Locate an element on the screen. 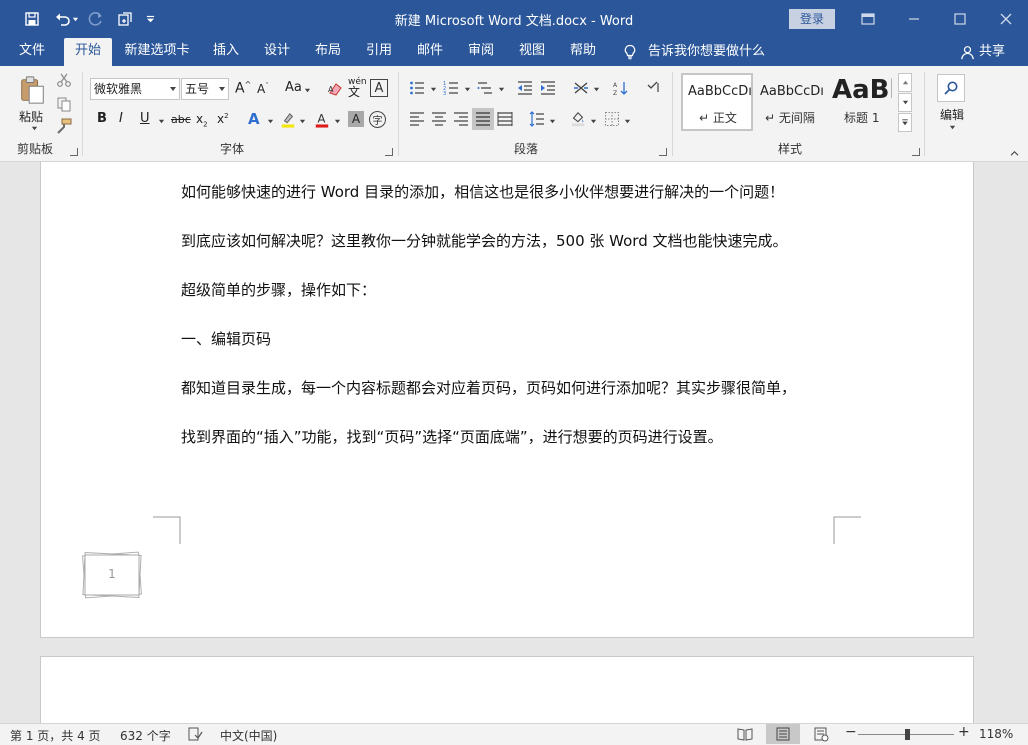 The width and height of the screenshot is (1028, 745). collapse-ribbon-icon is located at coordinates (1014, 153).